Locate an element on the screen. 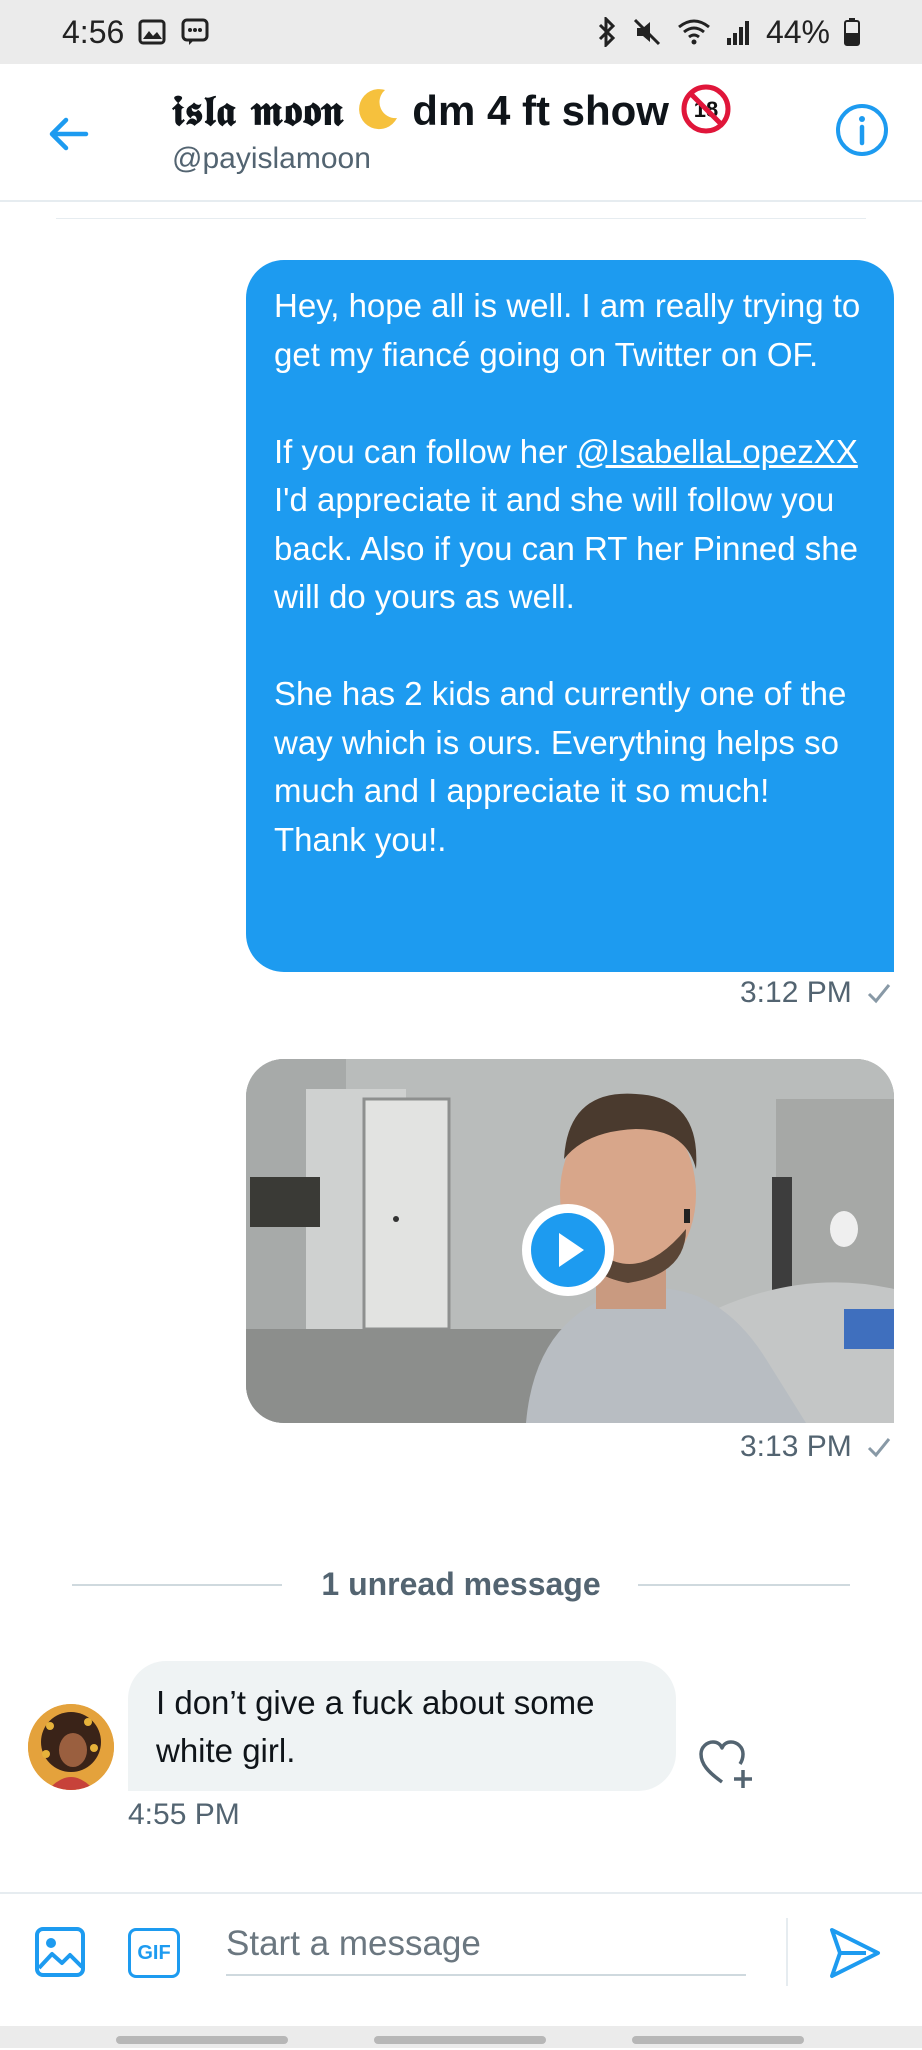 This screenshot has width=922, height=2050. incoming-timestamp: 4:55 PM is located at coordinates (184, 1814).